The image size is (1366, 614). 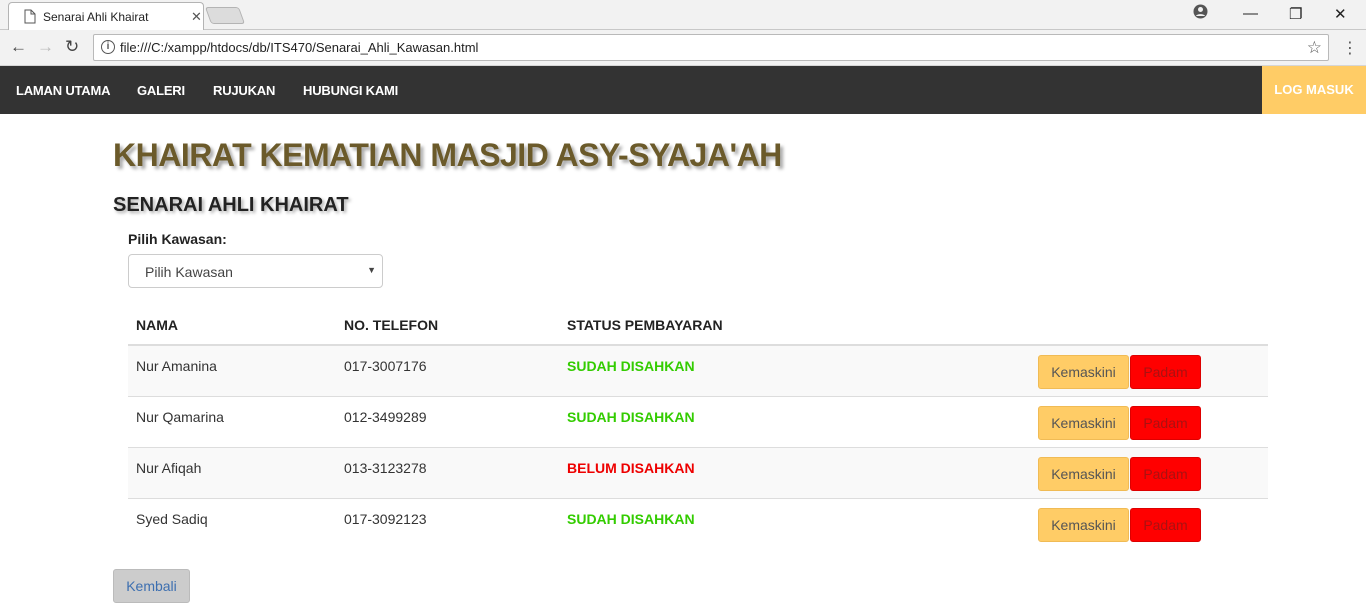 What do you see at coordinates (232, 325) in the screenshot?
I see `header-nama: NAMA` at bounding box center [232, 325].